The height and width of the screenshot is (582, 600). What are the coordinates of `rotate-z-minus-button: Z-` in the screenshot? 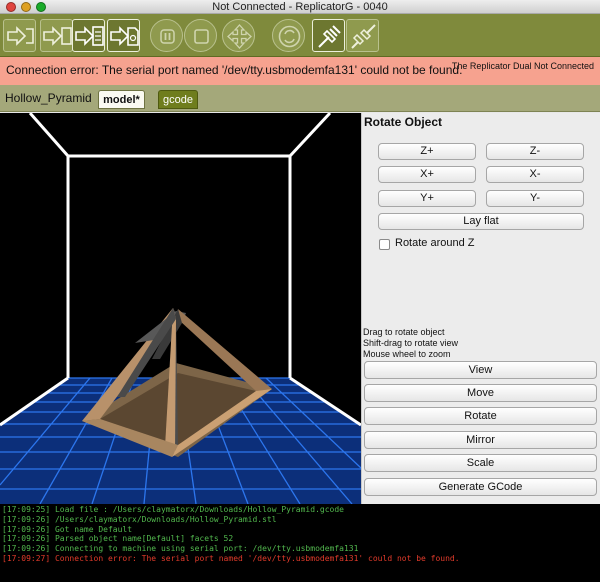 It's located at (535, 151).